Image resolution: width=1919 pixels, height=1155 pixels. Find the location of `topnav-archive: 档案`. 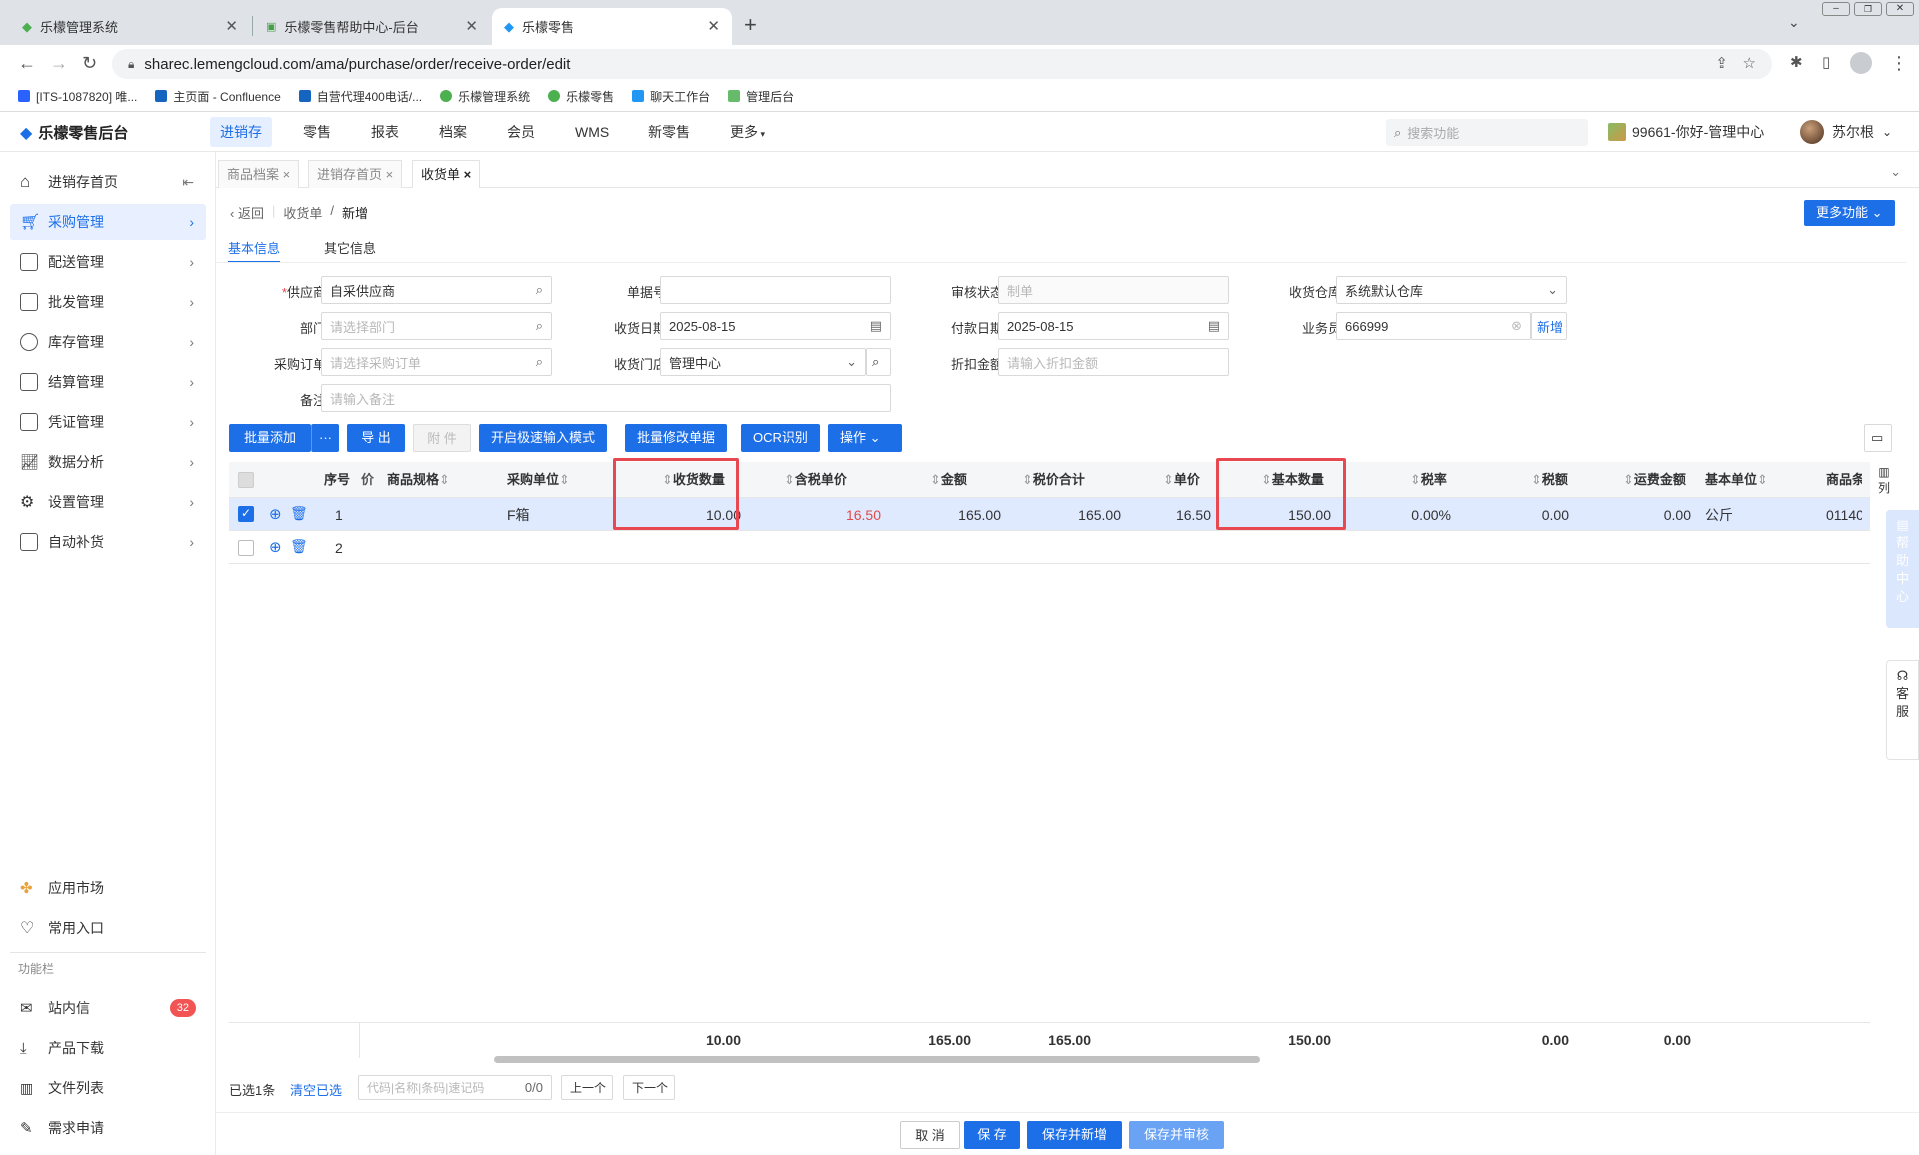

topnav-archive: 档案 is located at coordinates (453, 132).